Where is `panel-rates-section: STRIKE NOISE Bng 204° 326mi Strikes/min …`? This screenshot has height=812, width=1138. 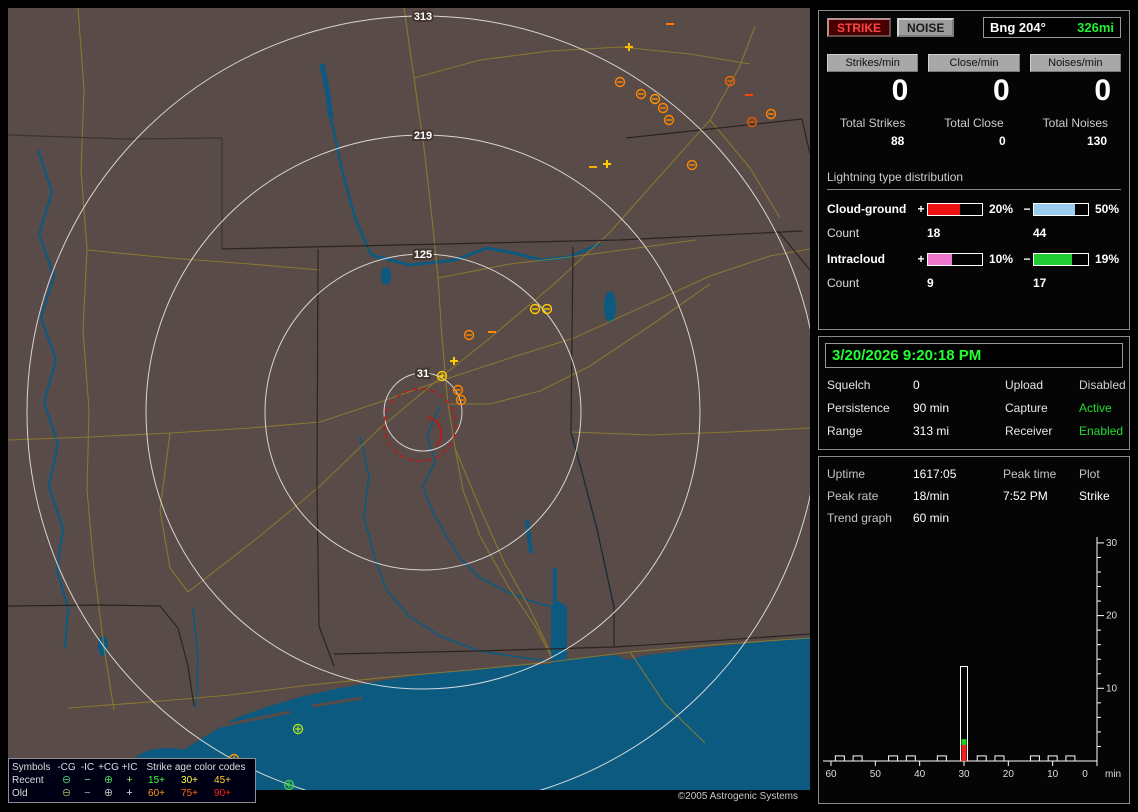 panel-rates-section: STRIKE NOISE Bng 204° 326mi Strikes/min … is located at coordinates (974, 170).